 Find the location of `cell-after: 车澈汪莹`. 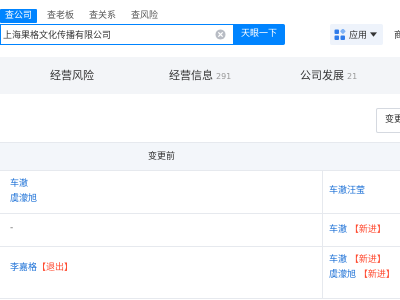

cell-after: 车澈汪莹 is located at coordinates (347, 191).